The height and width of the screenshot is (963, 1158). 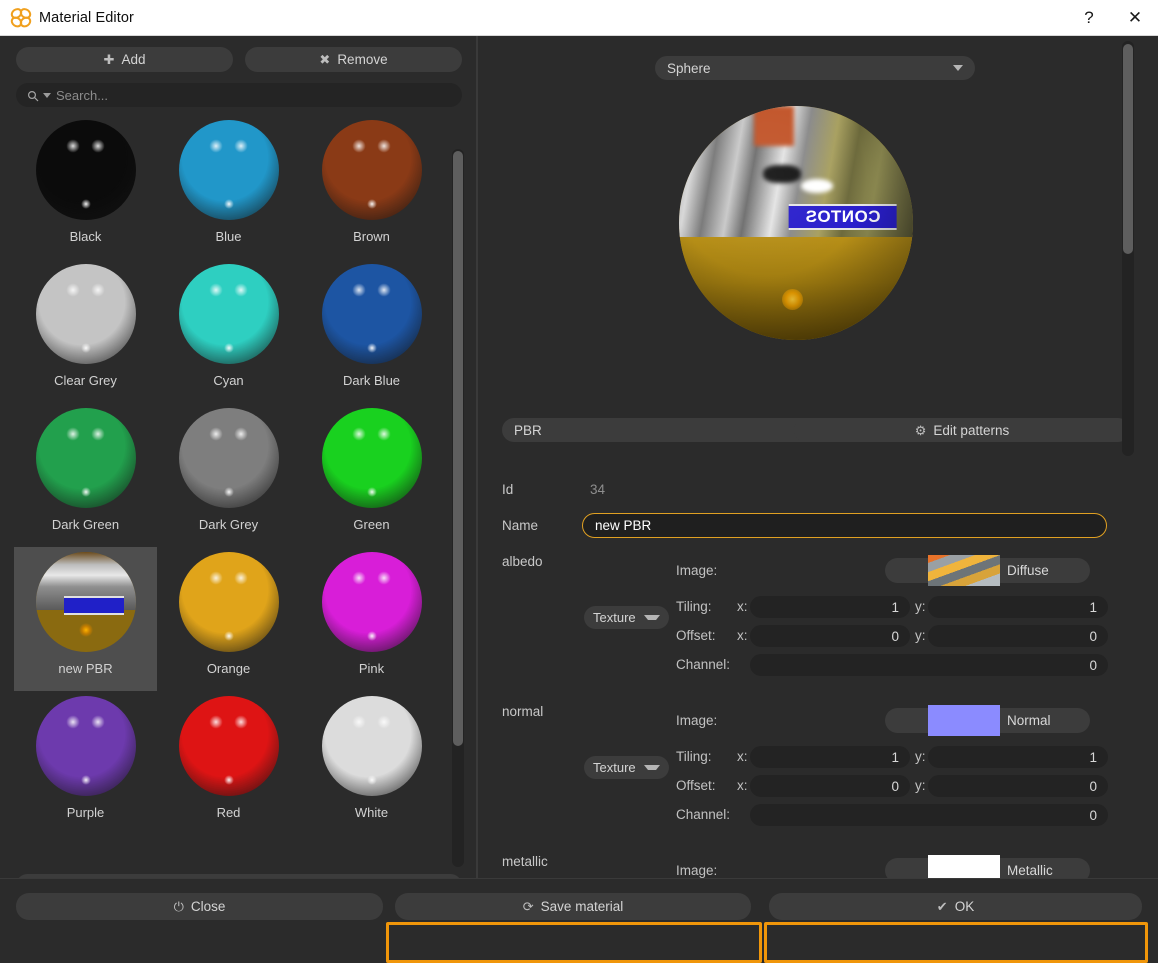 I want to click on material-item-label: Purple, so click(x=85, y=812).